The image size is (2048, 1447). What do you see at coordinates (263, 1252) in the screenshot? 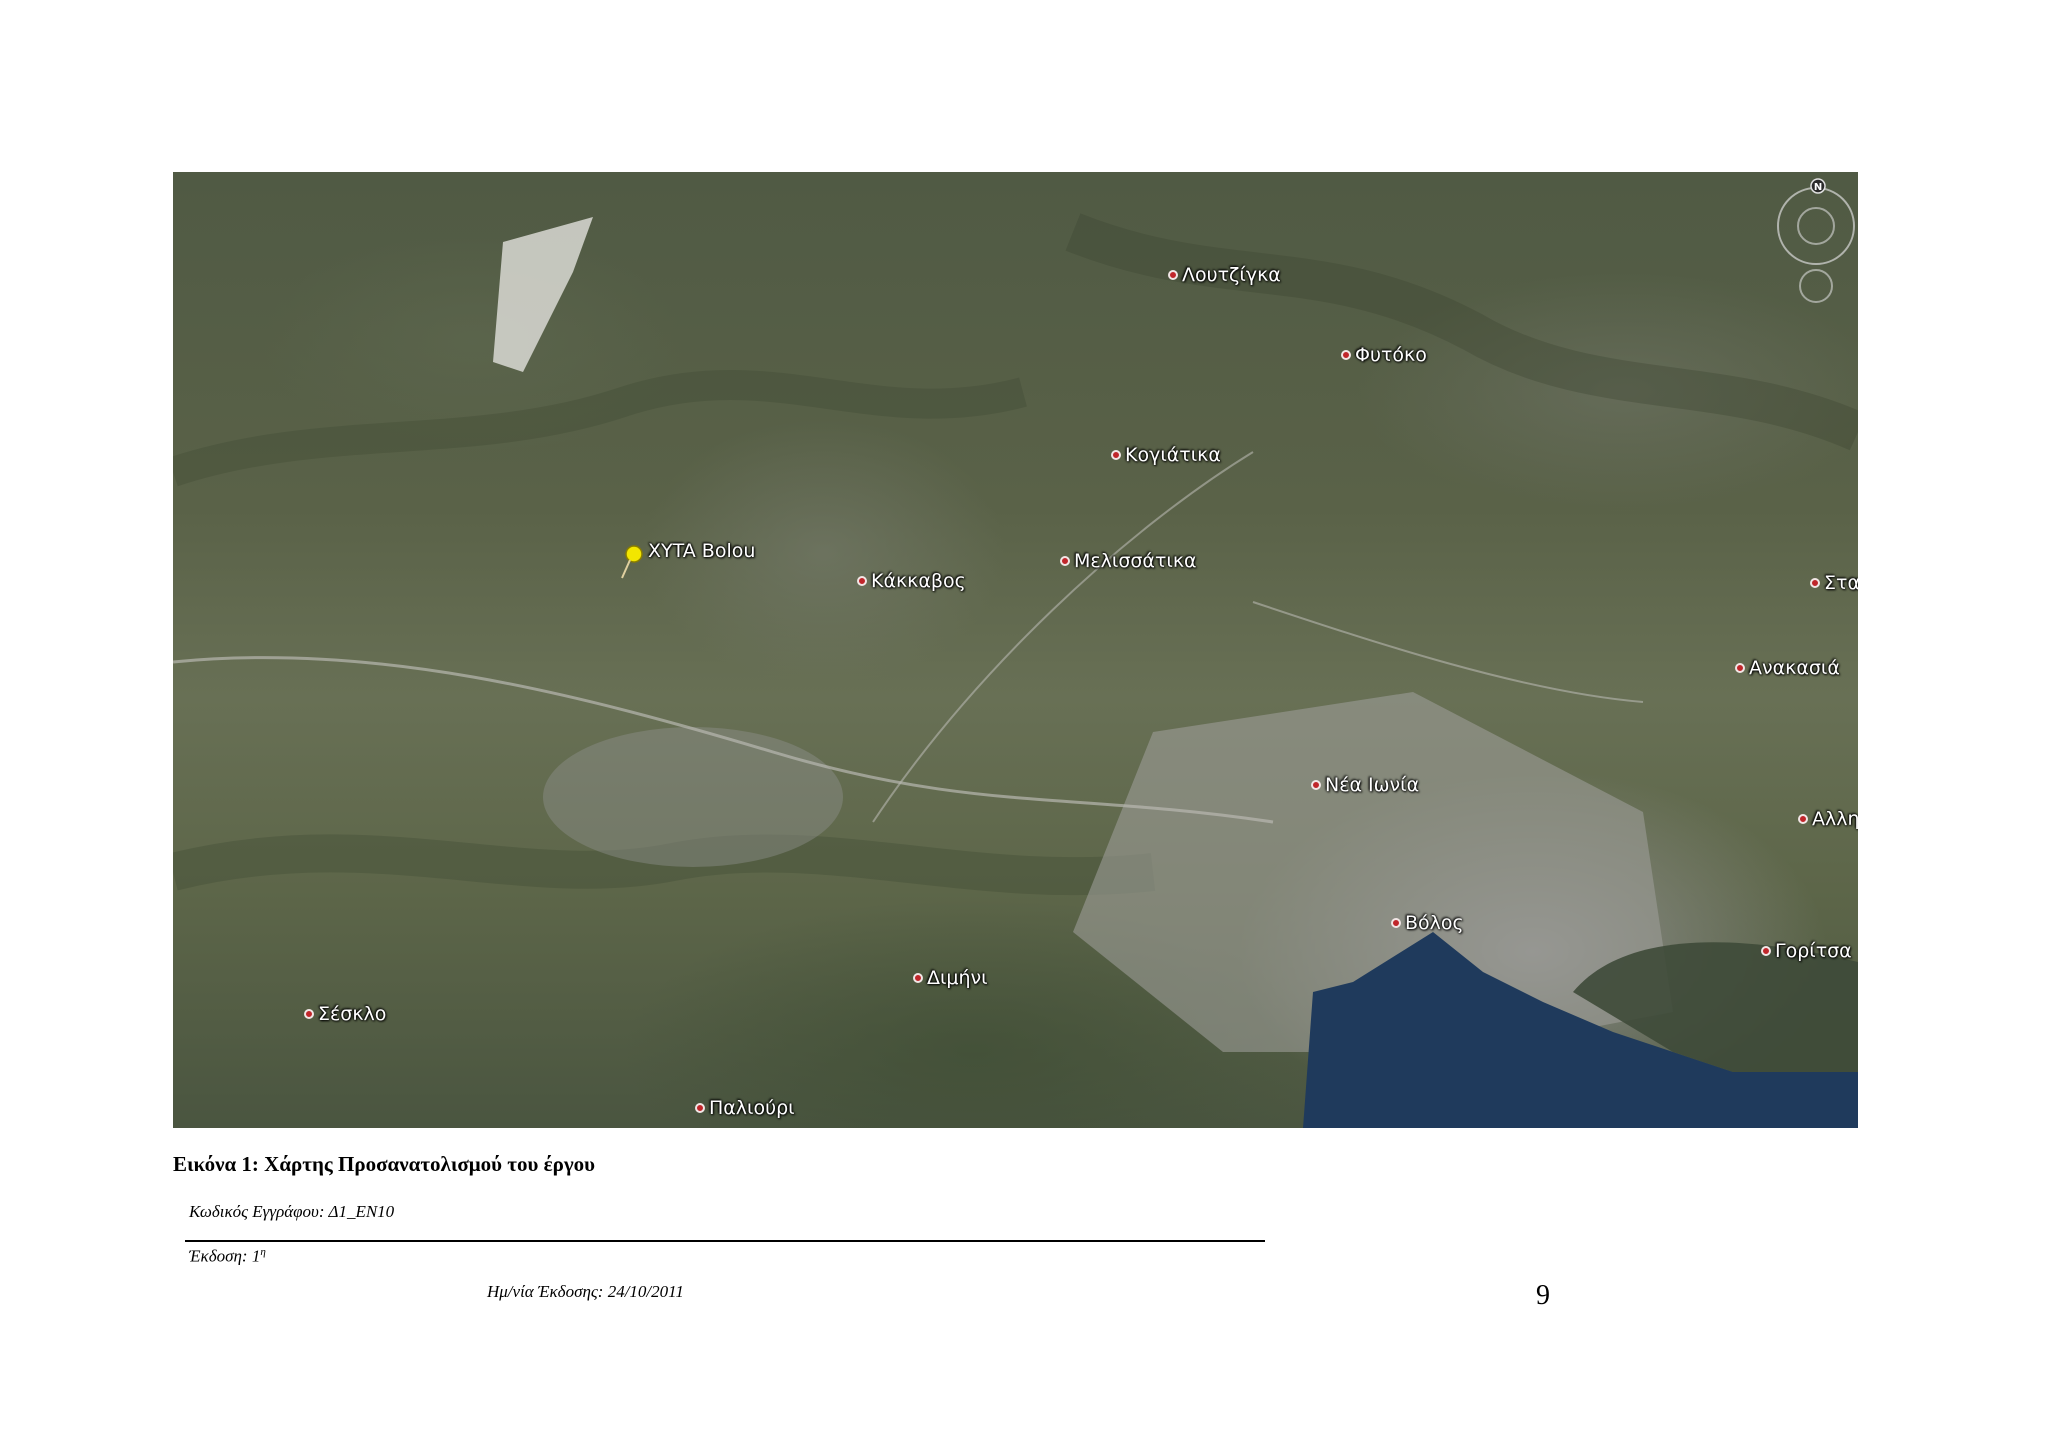
I see `edition-superscript: η` at bounding box center [263, 1252].